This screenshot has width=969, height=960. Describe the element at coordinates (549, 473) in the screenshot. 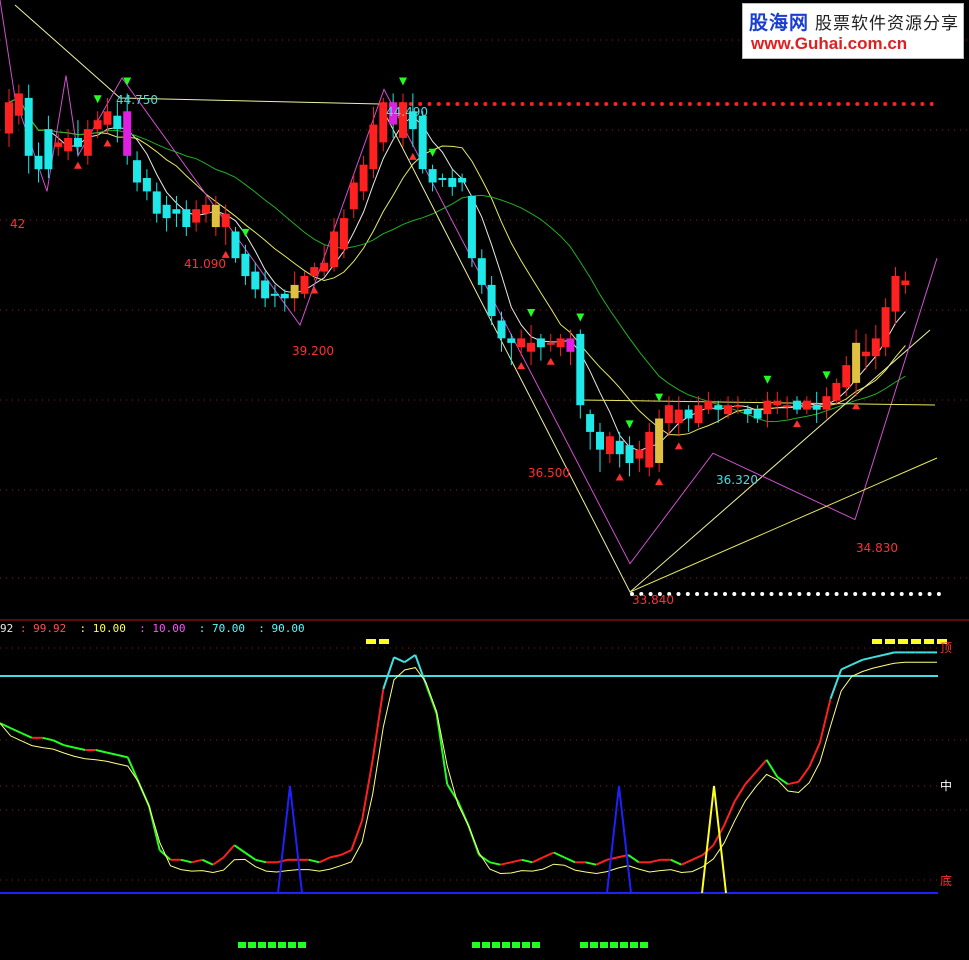

I see `price-label: 36.500` at that location.